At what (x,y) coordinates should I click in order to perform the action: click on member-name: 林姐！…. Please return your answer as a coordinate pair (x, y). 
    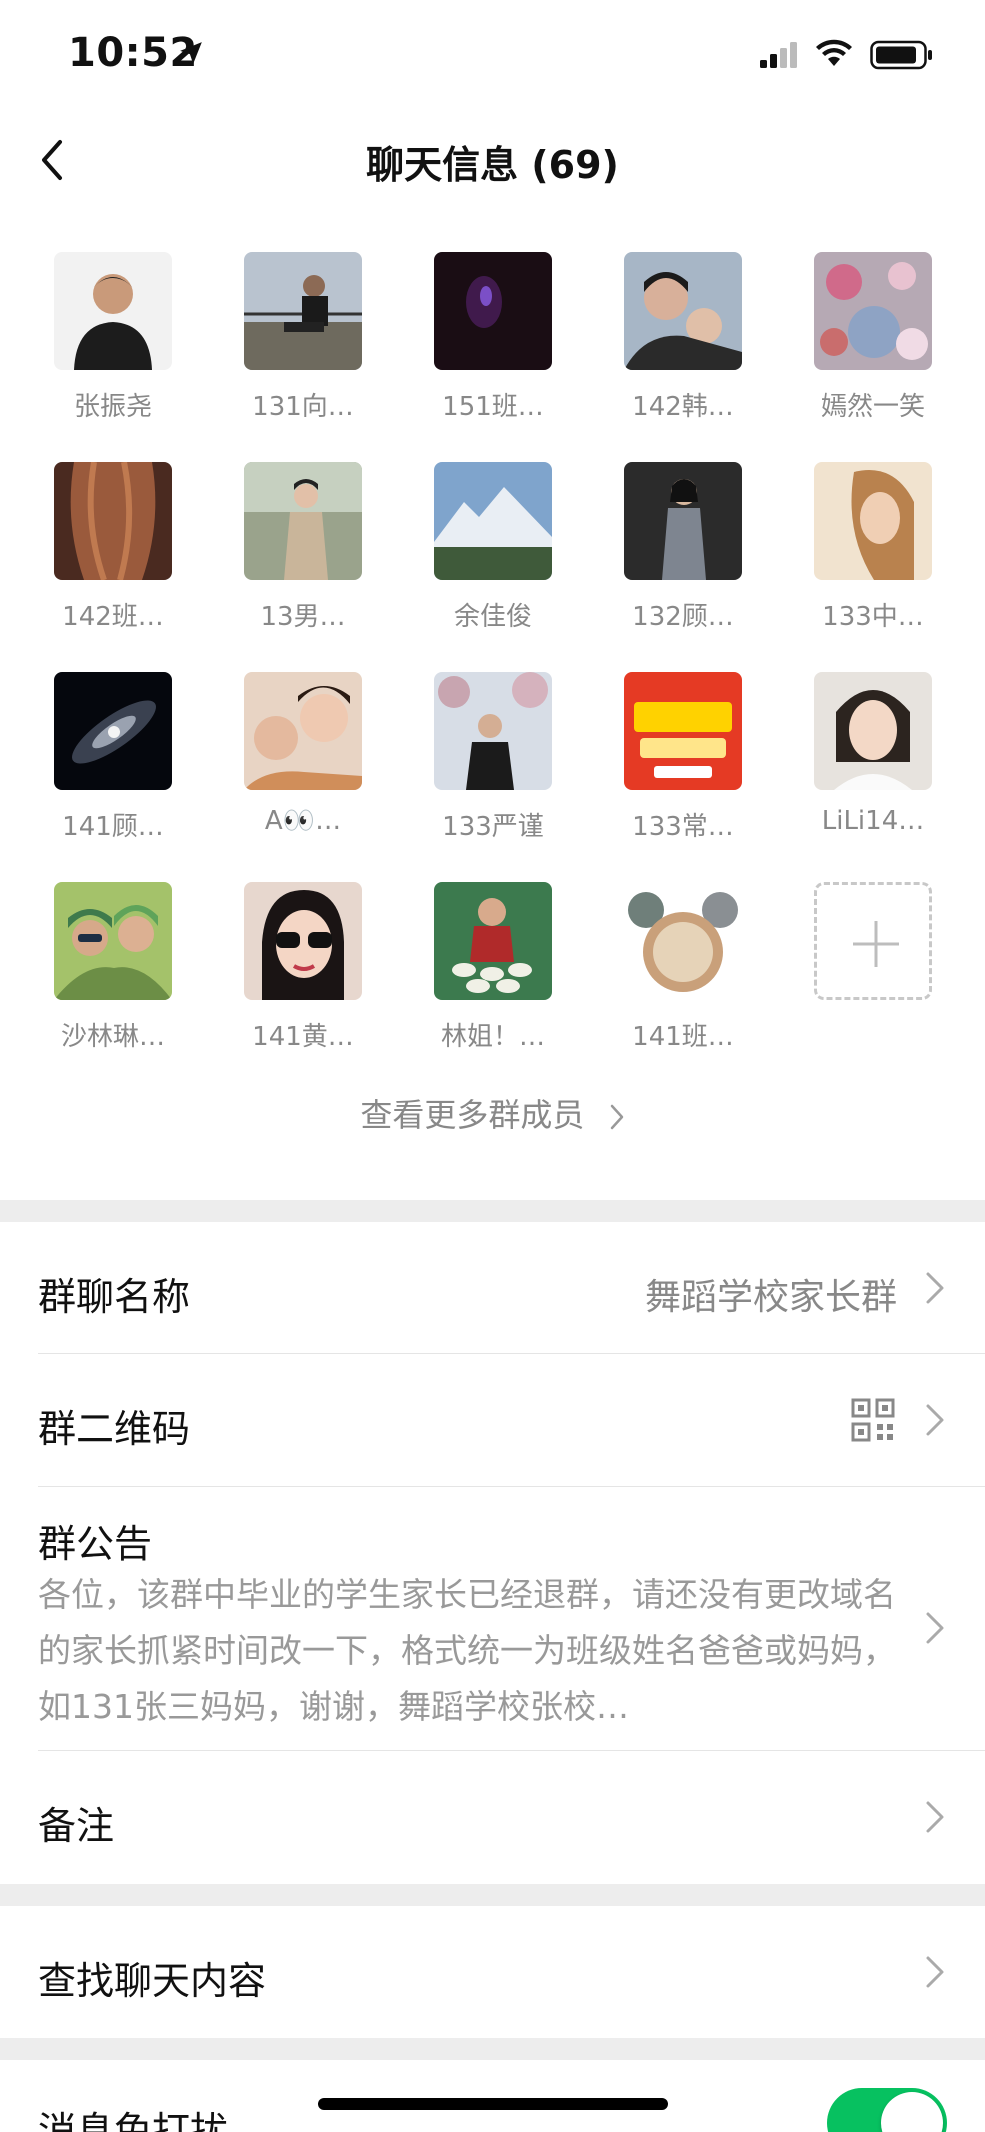
    Looking at the image, I should click on (492, 1037).